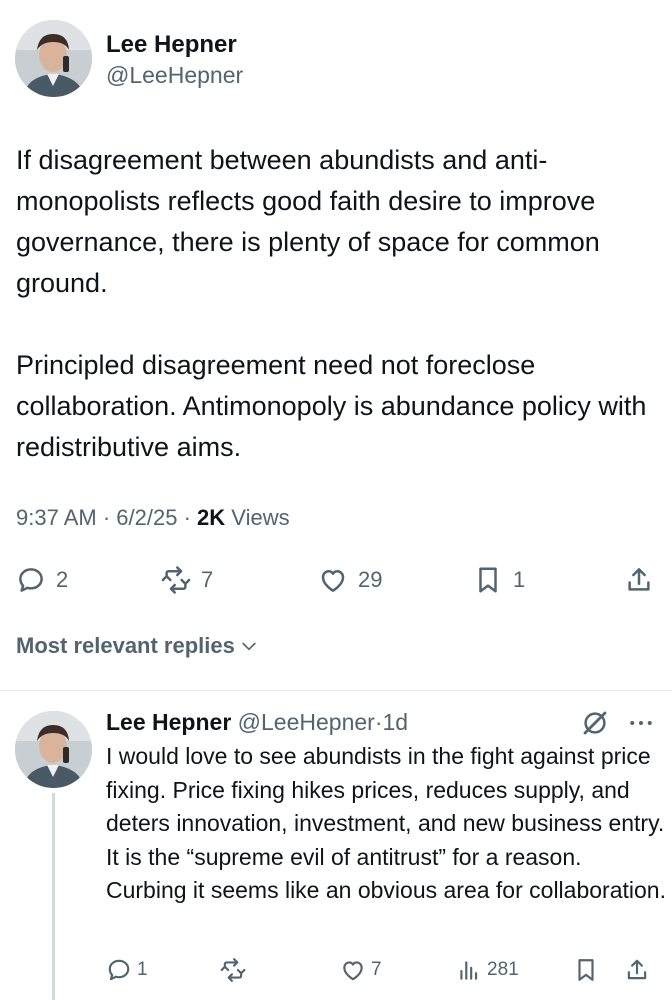  Describe the element at coordinates (469, 970) in the screenshot. I see `views-icon` at that location.